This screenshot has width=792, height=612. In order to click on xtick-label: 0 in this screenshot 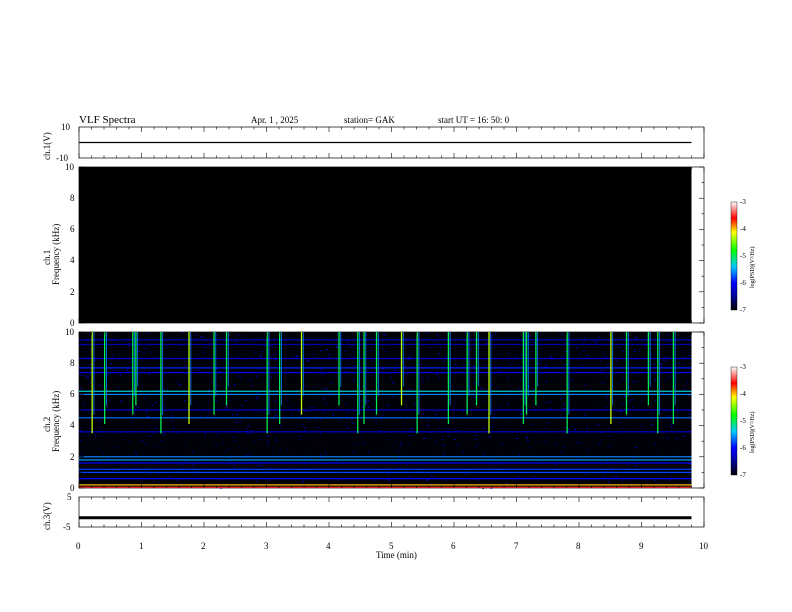, I will do `click(78, 546)`.